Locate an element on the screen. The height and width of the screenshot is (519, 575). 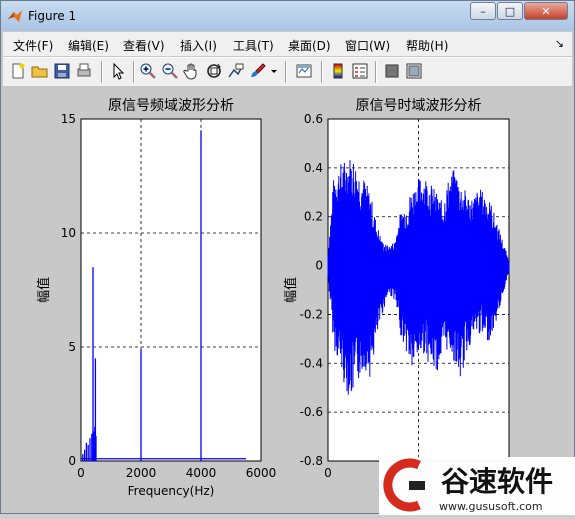
window-title: Figure 1 is located at coordinates (52, 16).